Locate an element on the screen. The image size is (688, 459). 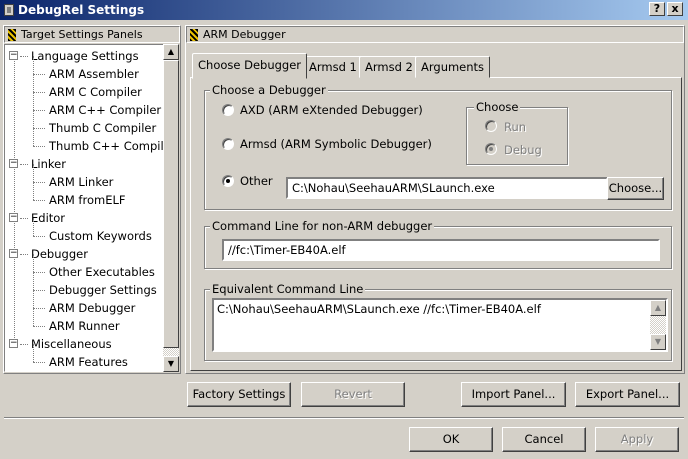
other-radio is located at coordinates (228, 181).